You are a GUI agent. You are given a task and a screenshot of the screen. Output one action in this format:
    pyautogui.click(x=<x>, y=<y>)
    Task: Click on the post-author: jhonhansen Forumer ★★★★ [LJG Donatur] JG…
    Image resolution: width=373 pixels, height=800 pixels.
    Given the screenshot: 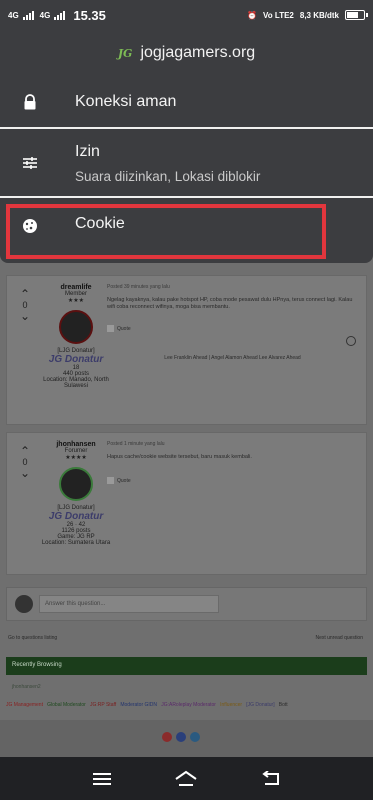 What is the action you would take?
    pyautogui.click(x=76, y=493)
    